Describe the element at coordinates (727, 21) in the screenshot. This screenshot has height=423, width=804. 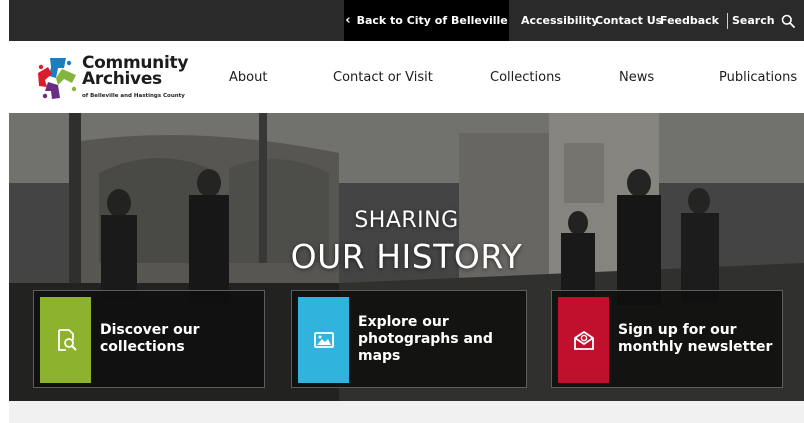
I see `utility-separator` at that location.